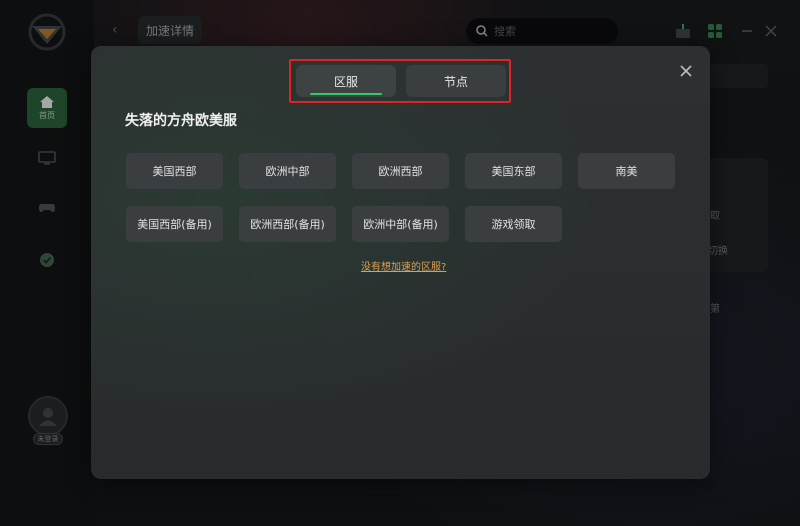  What do you see at coordinates (400, 171) in the screenshot?
I see `region-button: 欧洲西部` at bounding box center [400, 171].